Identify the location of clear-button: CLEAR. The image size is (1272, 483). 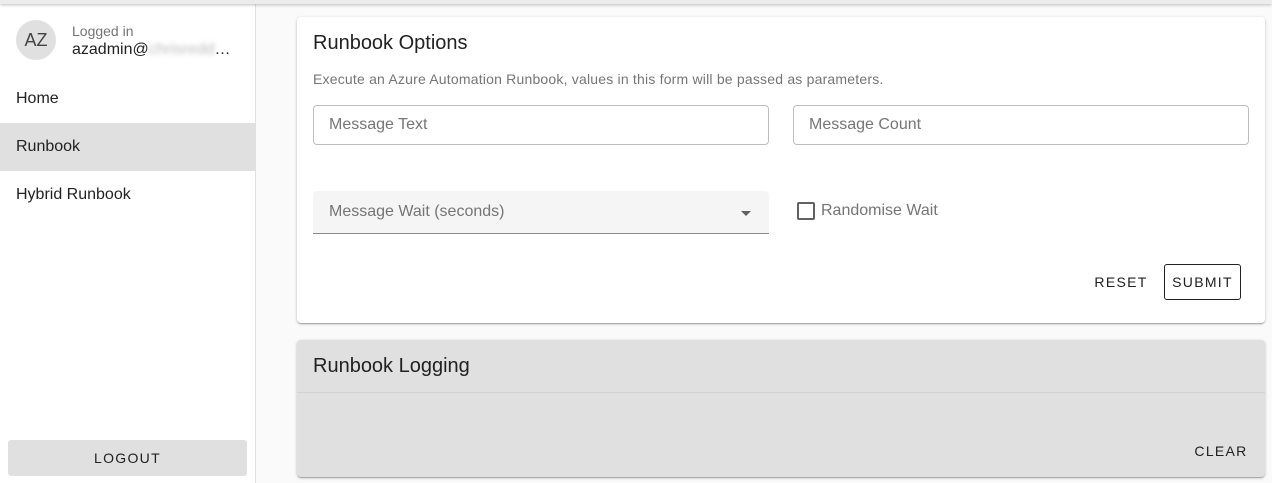
(1221, 451).